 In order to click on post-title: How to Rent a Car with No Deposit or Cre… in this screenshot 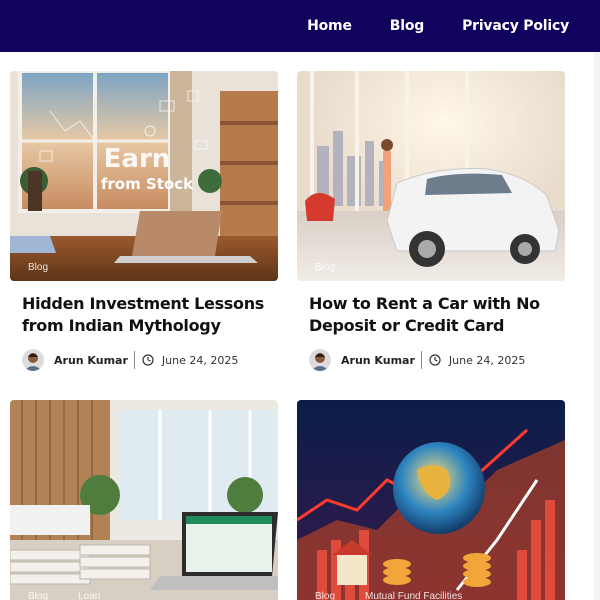, I will do `click(431, 315)`.